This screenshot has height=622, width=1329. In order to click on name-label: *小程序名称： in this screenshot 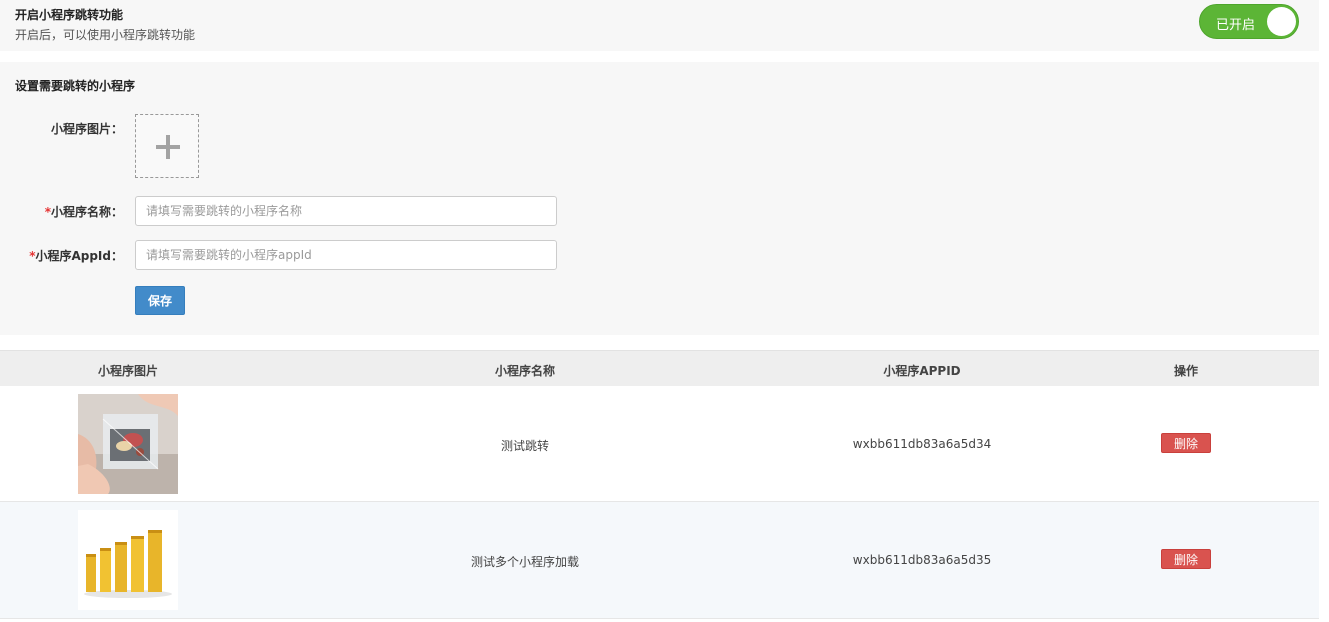, I will do `click(61, 211)`.